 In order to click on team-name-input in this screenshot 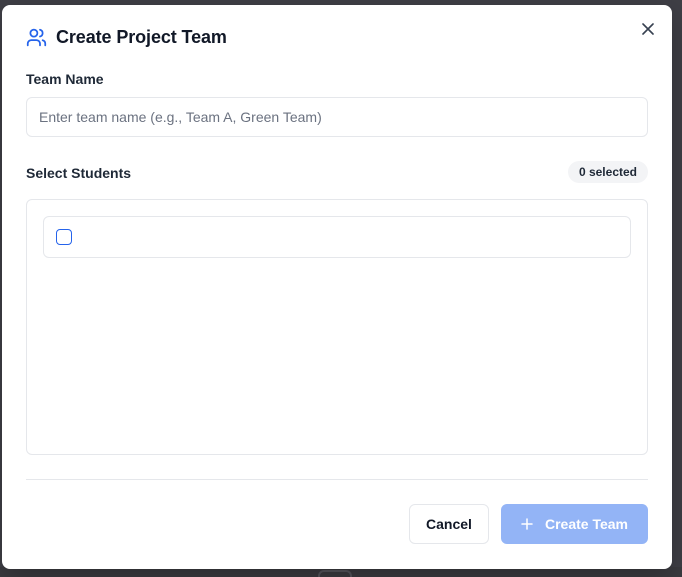, I will do `click(337, 117)`.